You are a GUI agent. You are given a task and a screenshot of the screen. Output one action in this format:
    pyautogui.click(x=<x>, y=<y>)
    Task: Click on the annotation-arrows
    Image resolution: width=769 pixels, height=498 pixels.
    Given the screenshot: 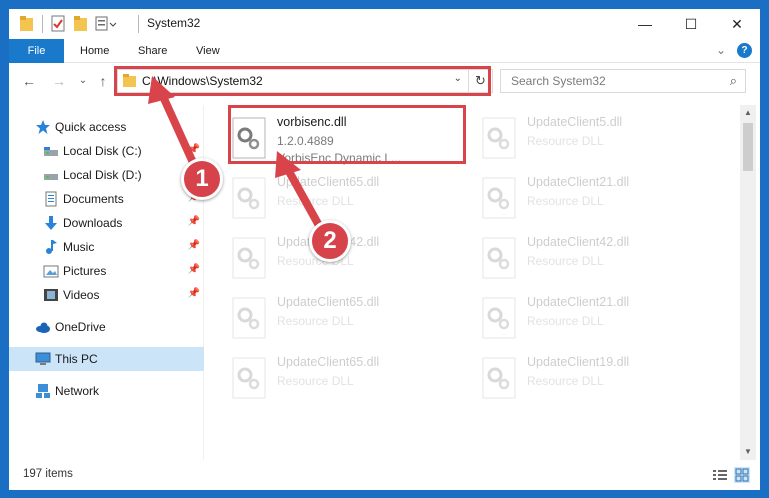 What is the action you would take?
    pyautogui.click(x=239, y=160)
    